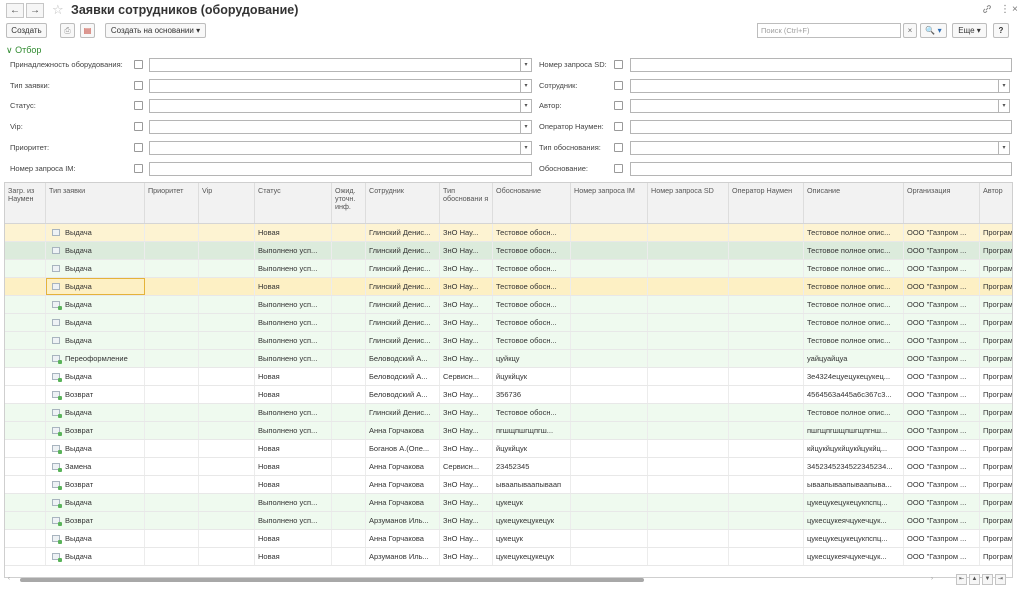 The image size is (1024, 594). I want to click on column-header-12: Описание, so click(854, 203).